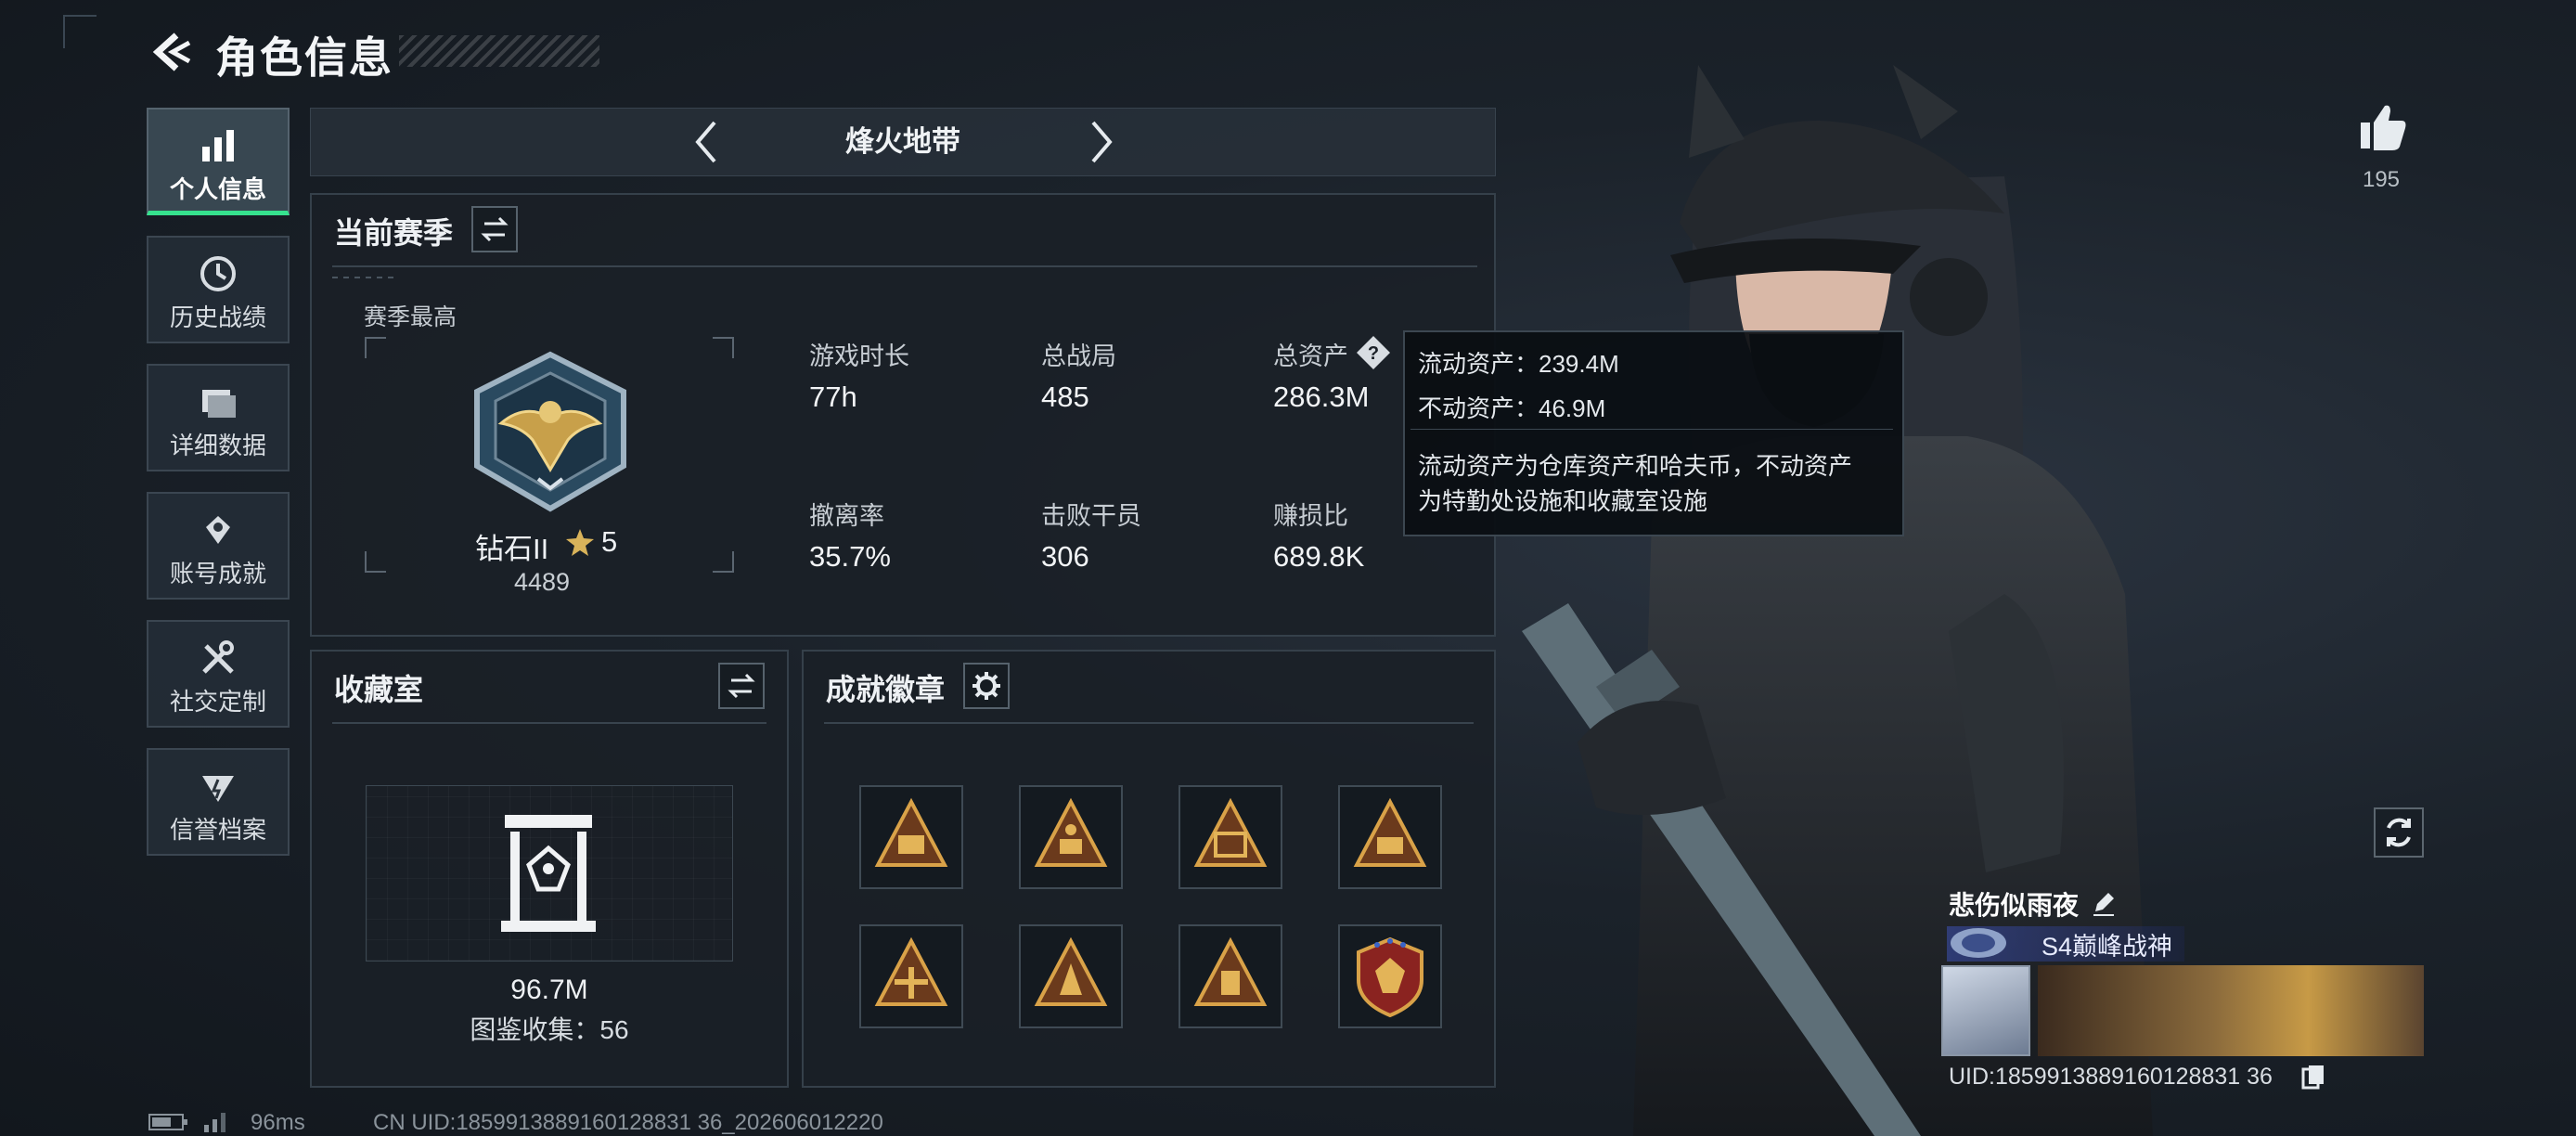  Describe the element at coordinates (1065, 556) in the screenshot. I see `stat-value: 306` at that location.